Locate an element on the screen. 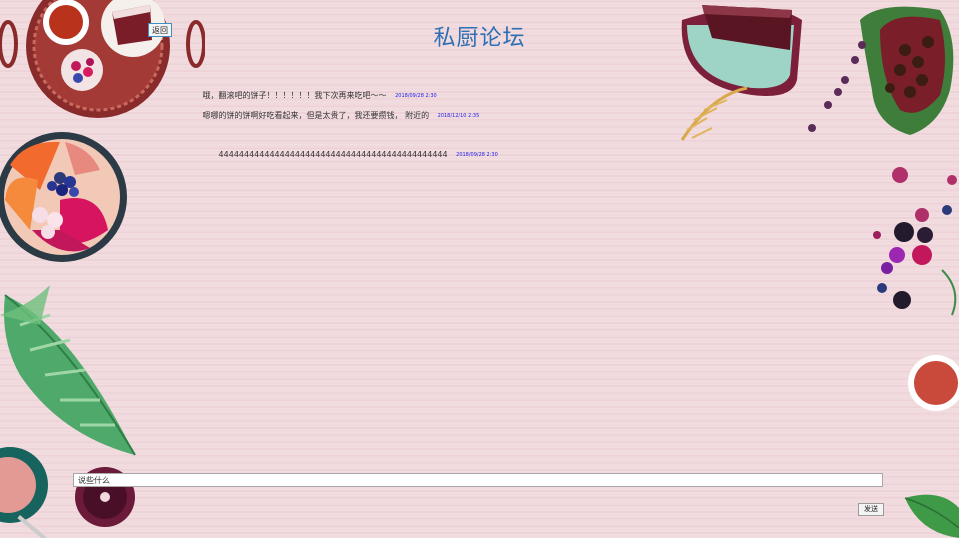 This screenshot has width=959, height=538. submit-button: 发送 is located at coordinates (871, 509).